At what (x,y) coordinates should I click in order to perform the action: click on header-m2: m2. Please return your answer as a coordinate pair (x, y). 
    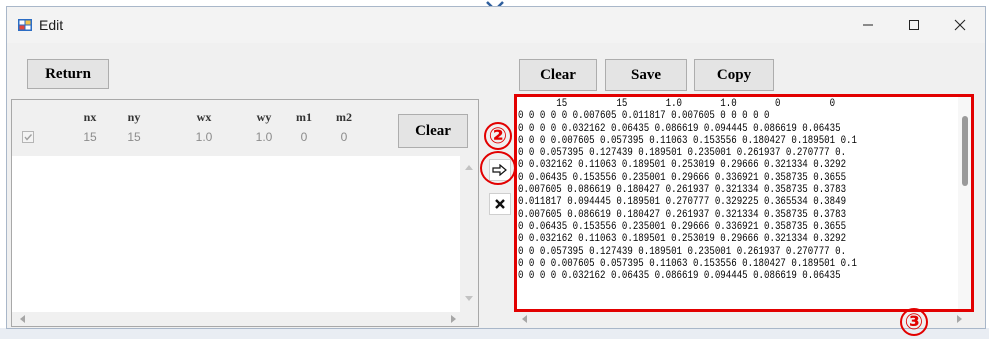
    Looking at the image, I should click on (344, 117).